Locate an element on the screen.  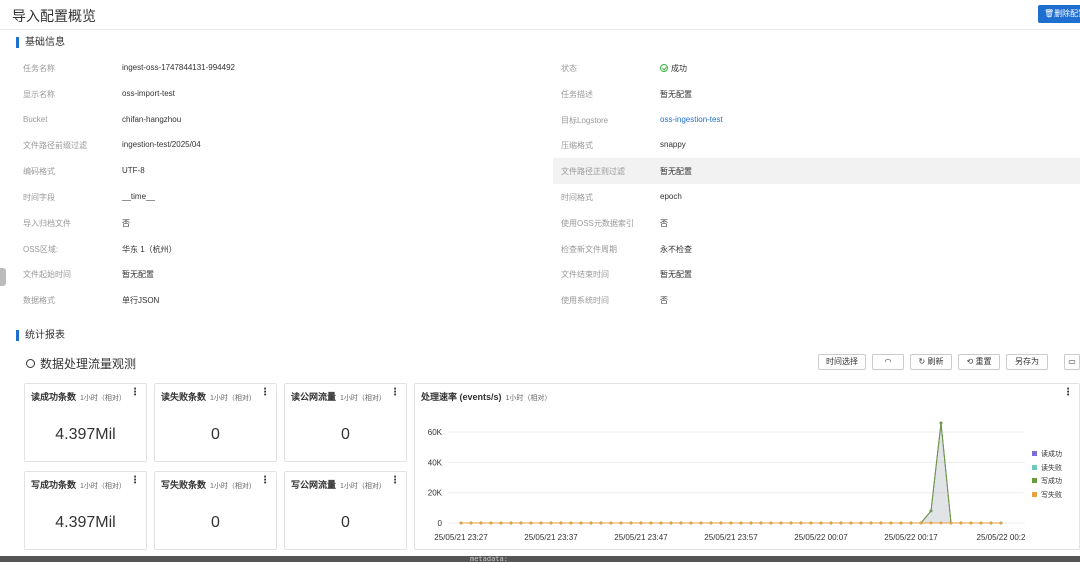
info-row: 状态 成功 is located at coordinates (540, 68).